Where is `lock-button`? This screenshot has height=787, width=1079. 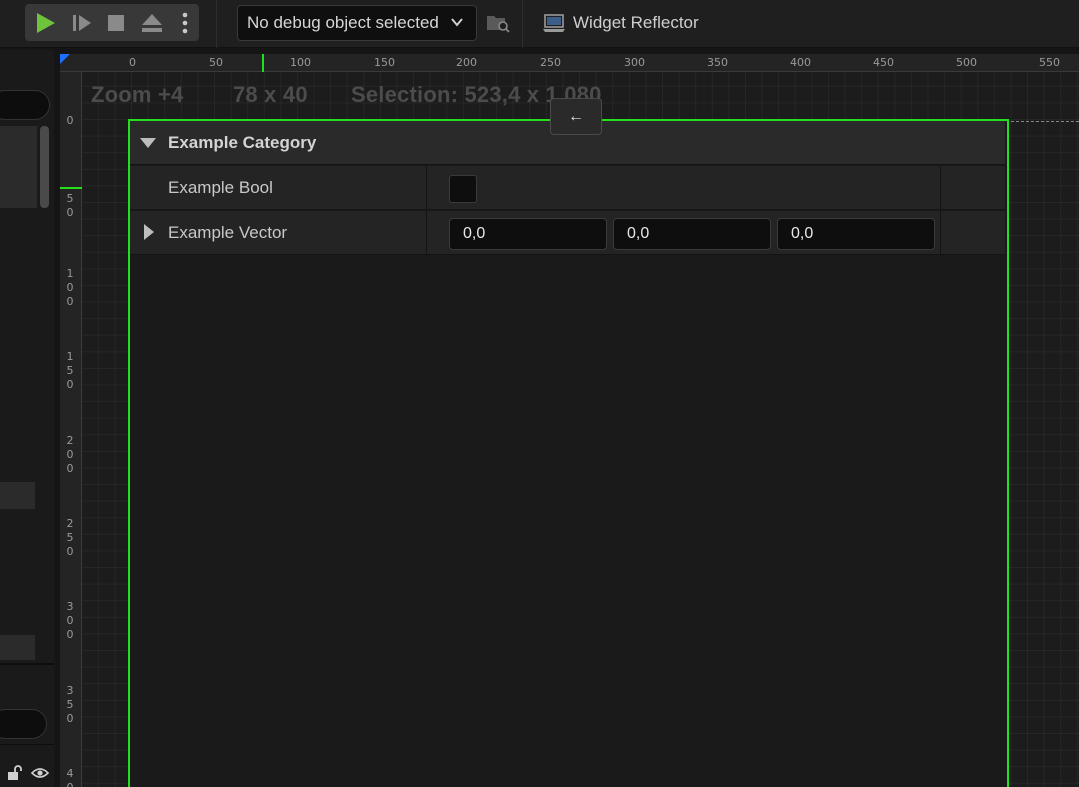 lock-button is located at coordinates (15, 775).